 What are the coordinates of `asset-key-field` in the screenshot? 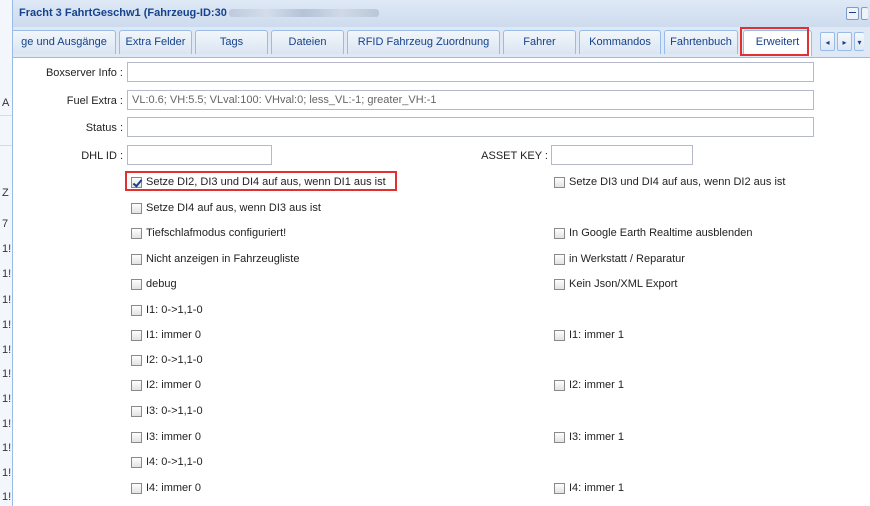 It's located at (622, 155).